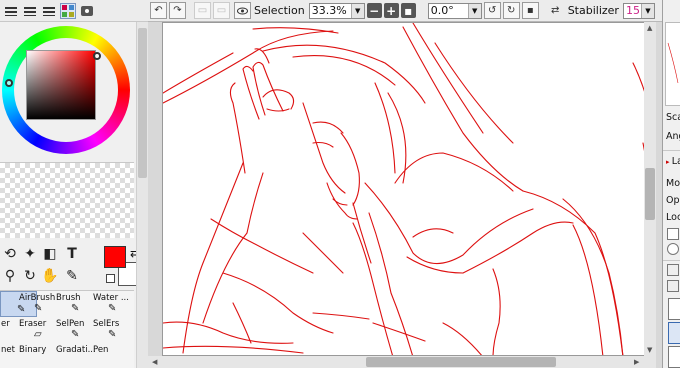  I want to click on canvas-hscroll-thumb, so click(461, 362).